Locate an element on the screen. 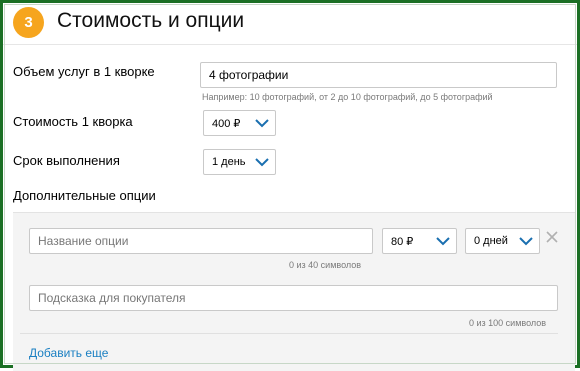  option-hint-input: Подсказка для покупателя is located at coordinates (293, 298).